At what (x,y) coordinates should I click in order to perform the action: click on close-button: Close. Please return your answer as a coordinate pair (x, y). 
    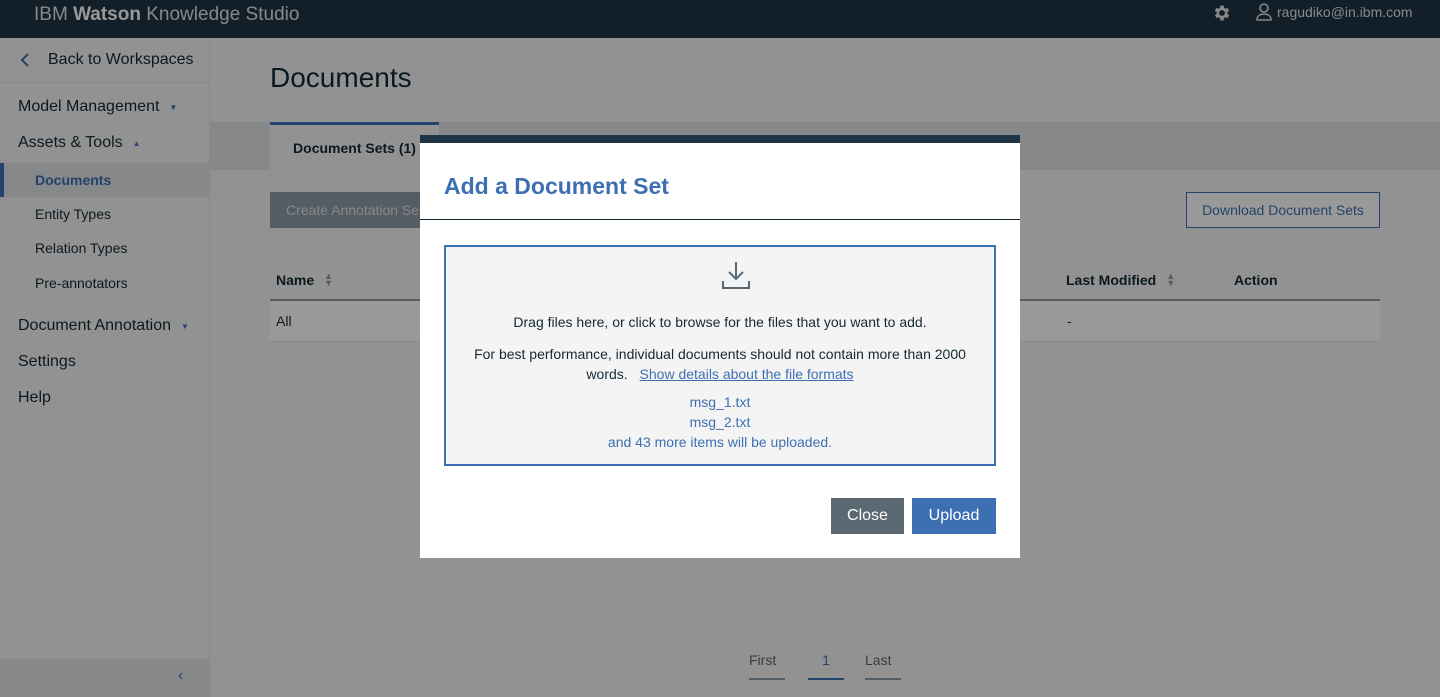
    Looking at the image, I should click on (867, 516).